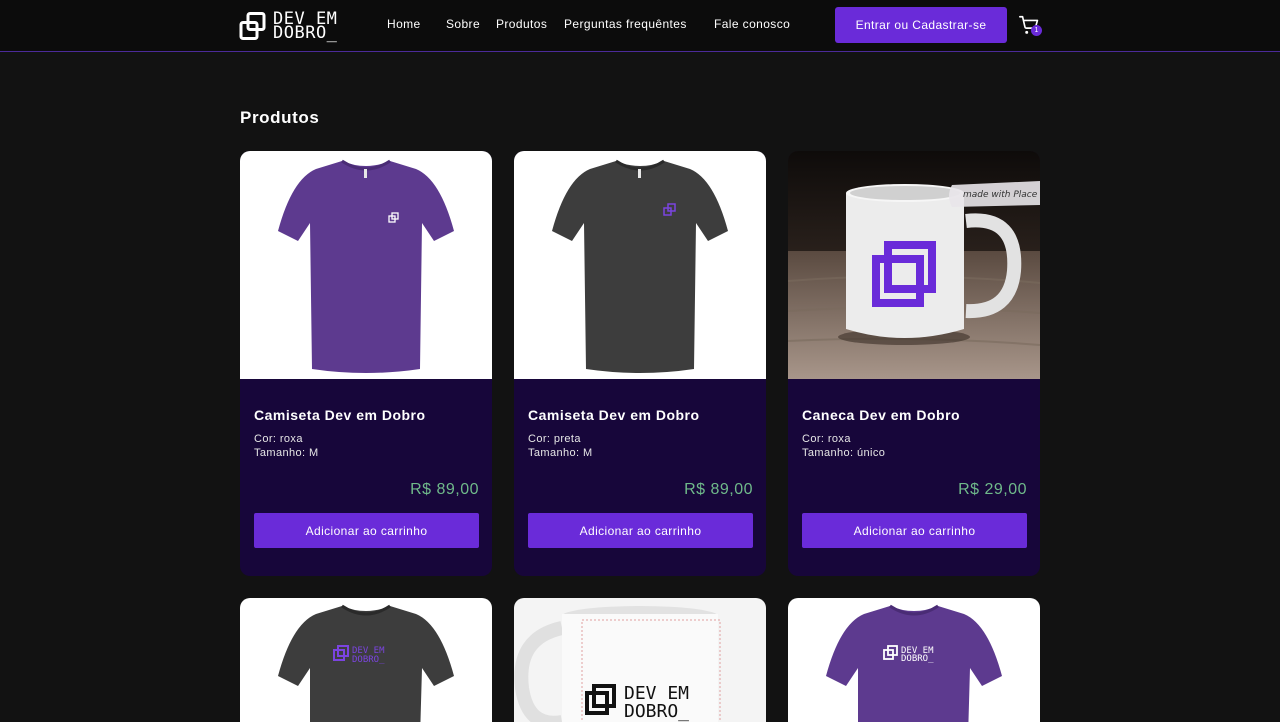  Describe the element at coordinates (280, 117) in the screenshot. I see `page-title: Produtos` at that location.